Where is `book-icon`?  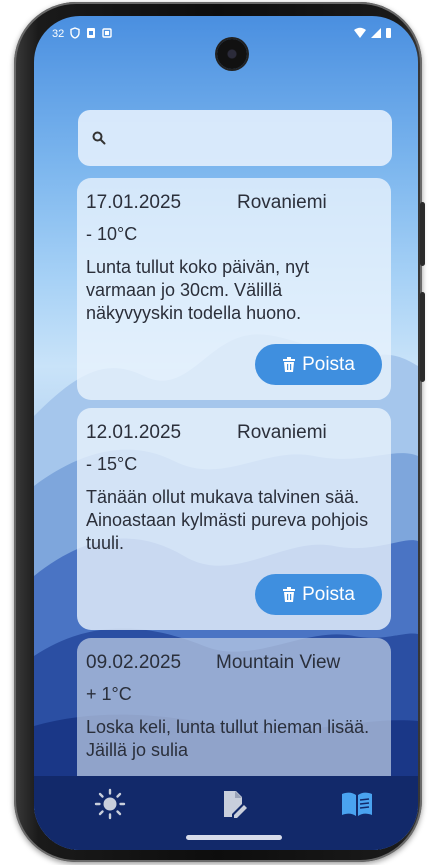 book-icon is located at coordinates (357, 804).